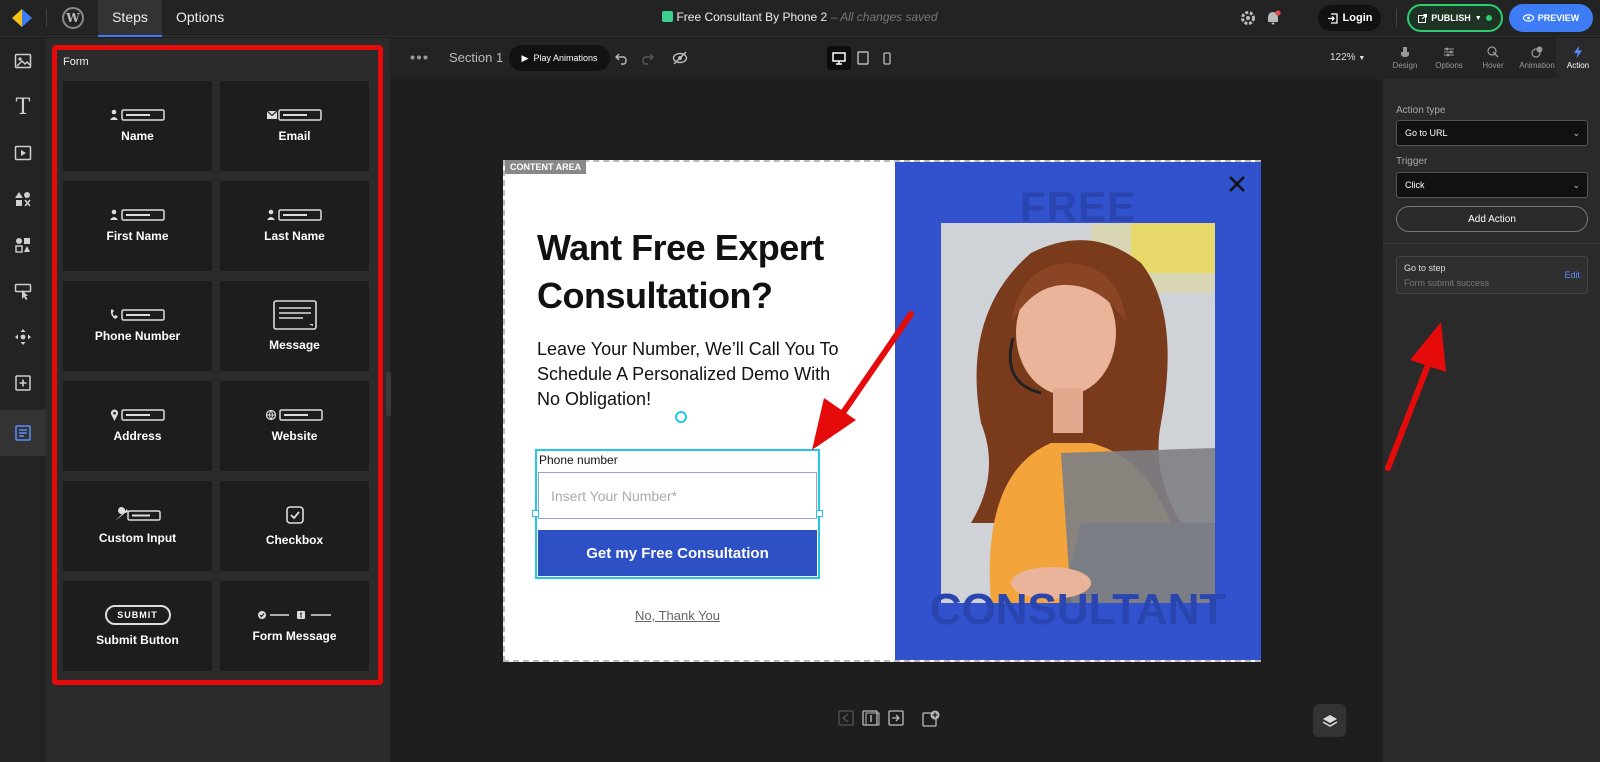 This screenshot has width=1600, height=762. What do you see at coordinates (137, 626) in the screenshot?
I see `tile-submit-button: SUBMIT Submit Button` at bounding box center [137, 626].